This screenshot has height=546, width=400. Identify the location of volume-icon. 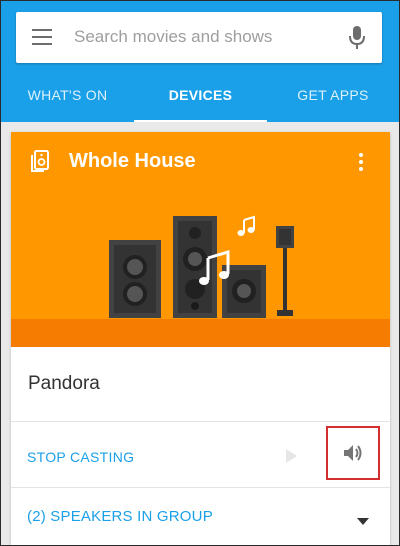
(353, 453).